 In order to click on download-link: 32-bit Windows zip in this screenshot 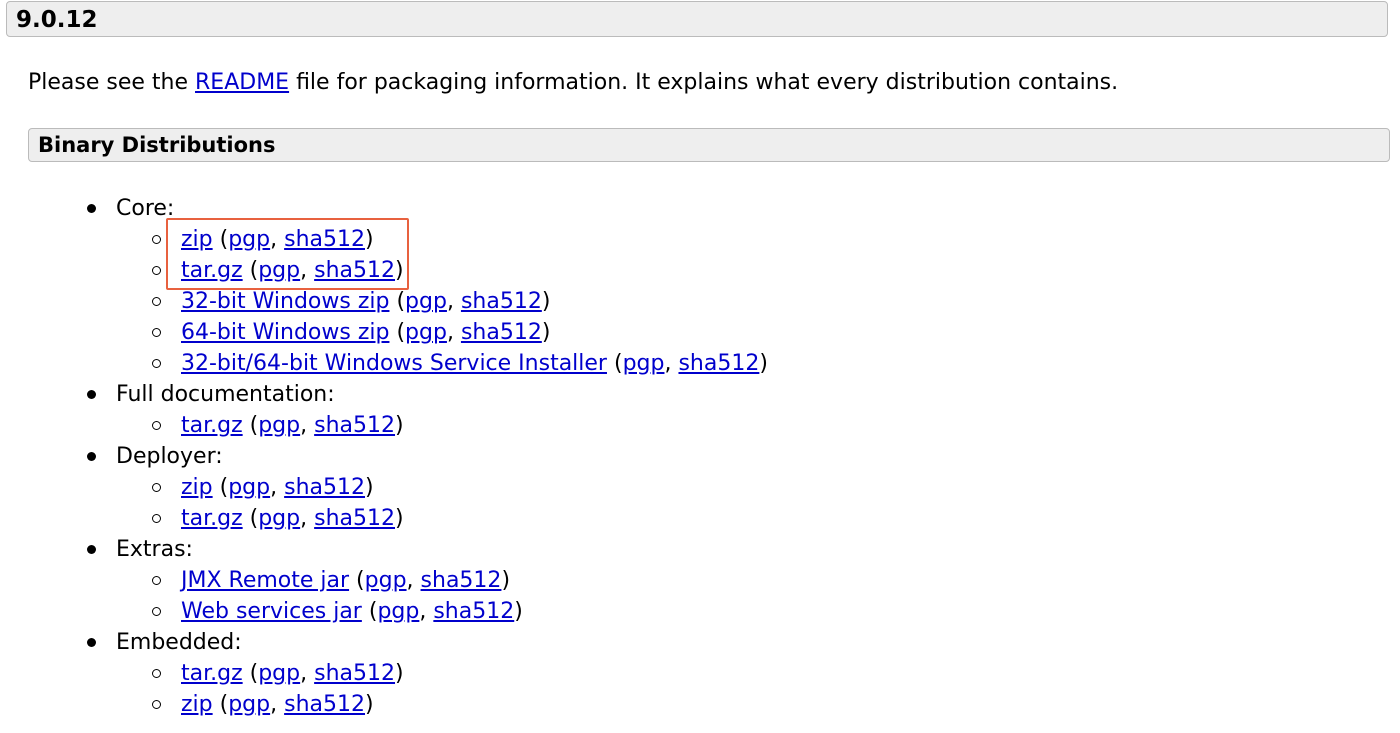, I will do `click(285, 301)`.